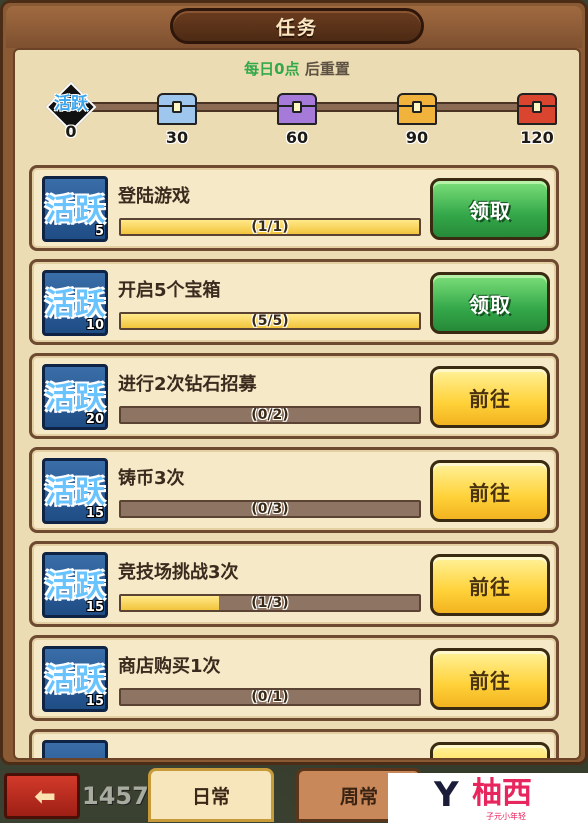  What do you see at coordinates (45, 797) in the screenshot?
I see `back-arrow-icon: ⬅` at bounding box center [45, 797].